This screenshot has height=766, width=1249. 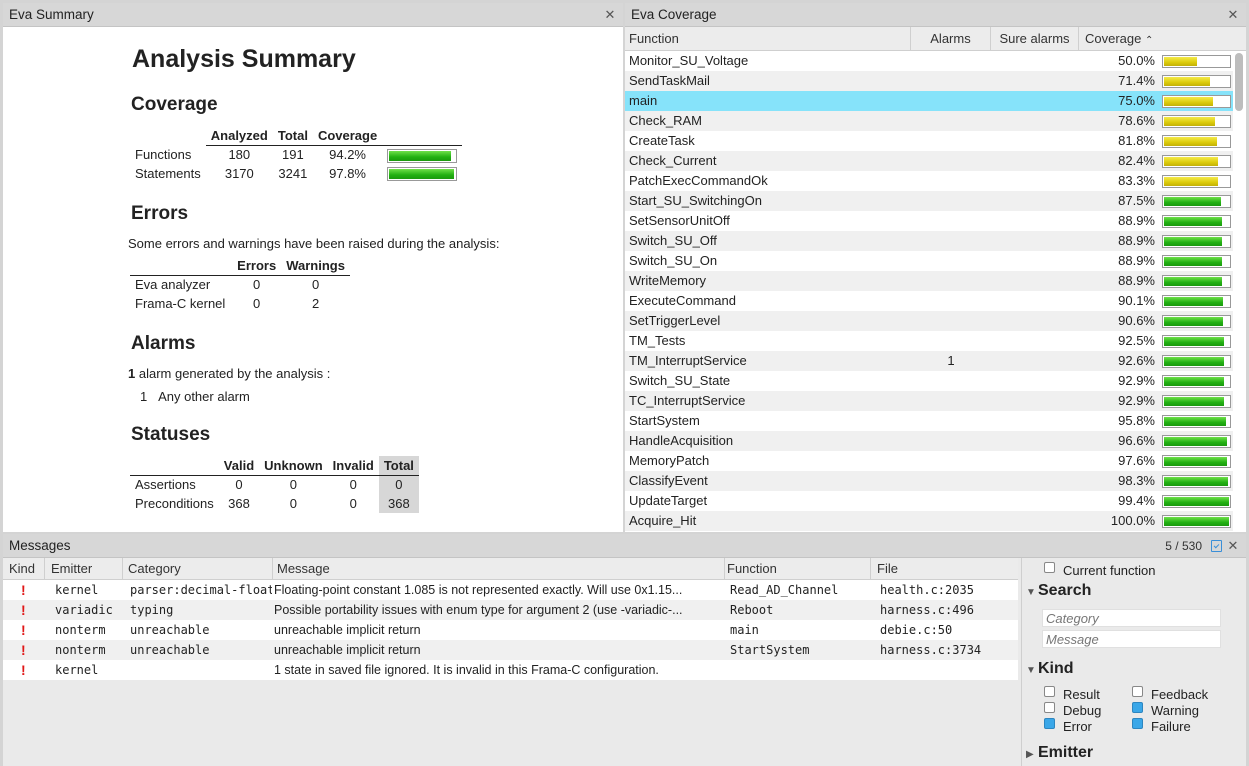 What do you see at coordinates (1049, 691) in the screenshot?
I see `kind-result-checkbox` at bounding box center [1049, 691].